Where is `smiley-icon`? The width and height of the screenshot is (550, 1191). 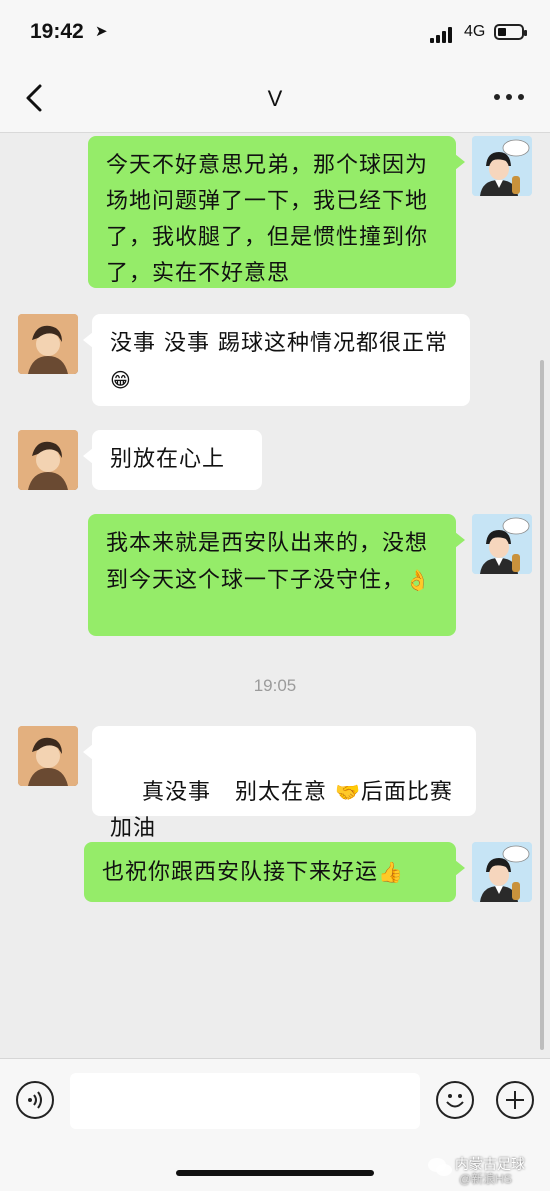 smiley-icon is located at coordinates (455, 1101).